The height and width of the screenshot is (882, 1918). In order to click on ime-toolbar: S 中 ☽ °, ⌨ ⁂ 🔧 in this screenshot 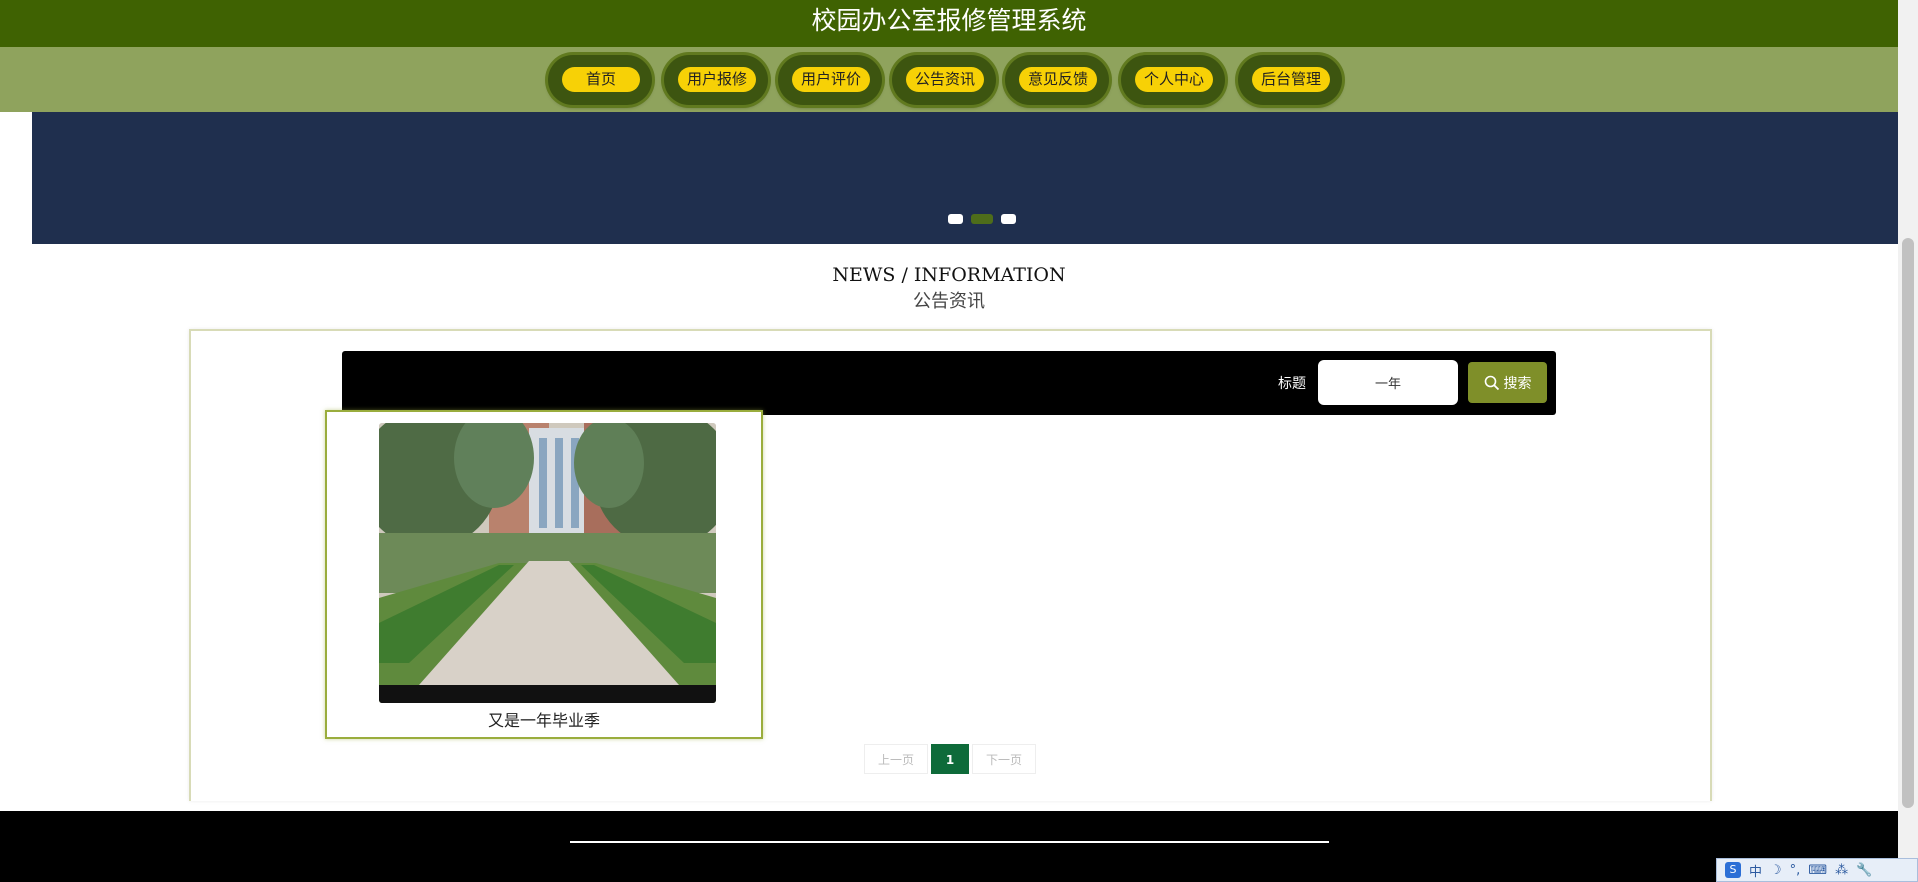, I will do `click(1817, 870)`.